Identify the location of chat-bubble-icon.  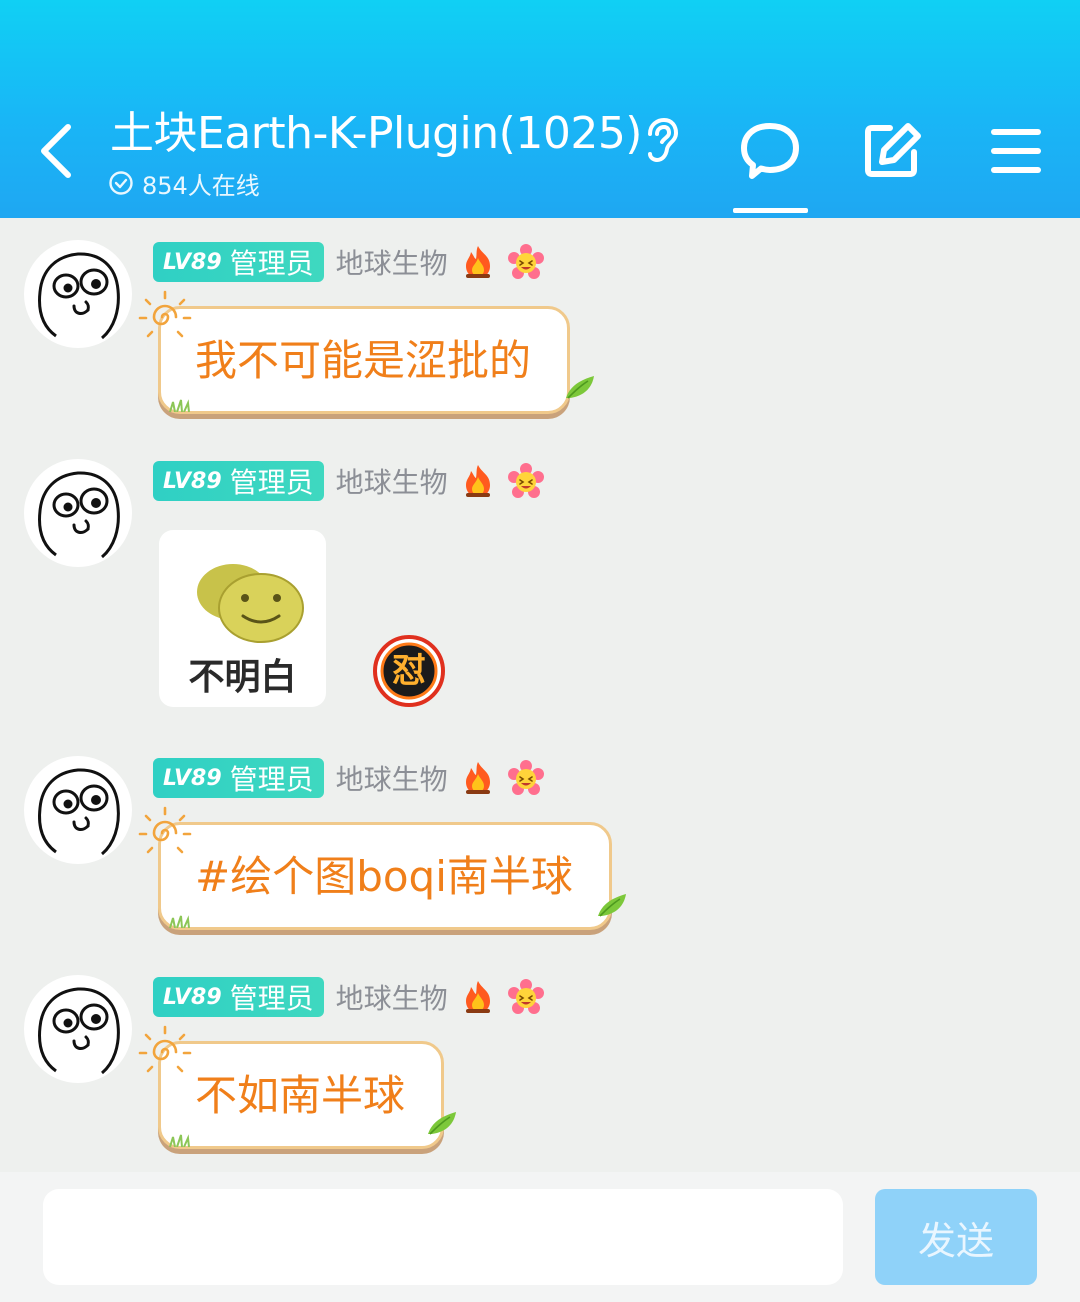
(770, 150).